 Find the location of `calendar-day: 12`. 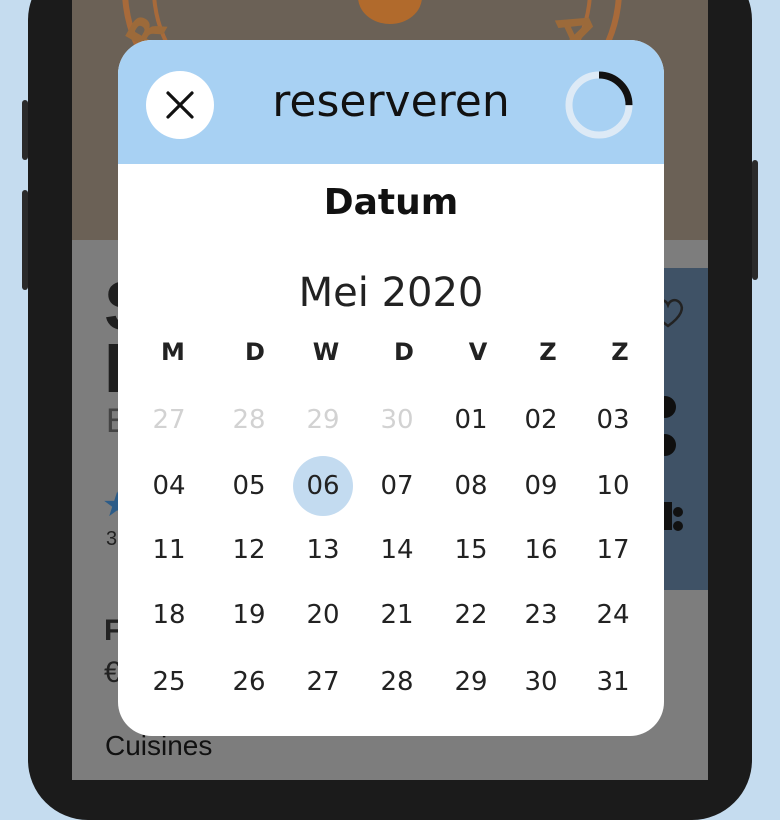

calendar-day: 12 is located at coordinates (249, 550).